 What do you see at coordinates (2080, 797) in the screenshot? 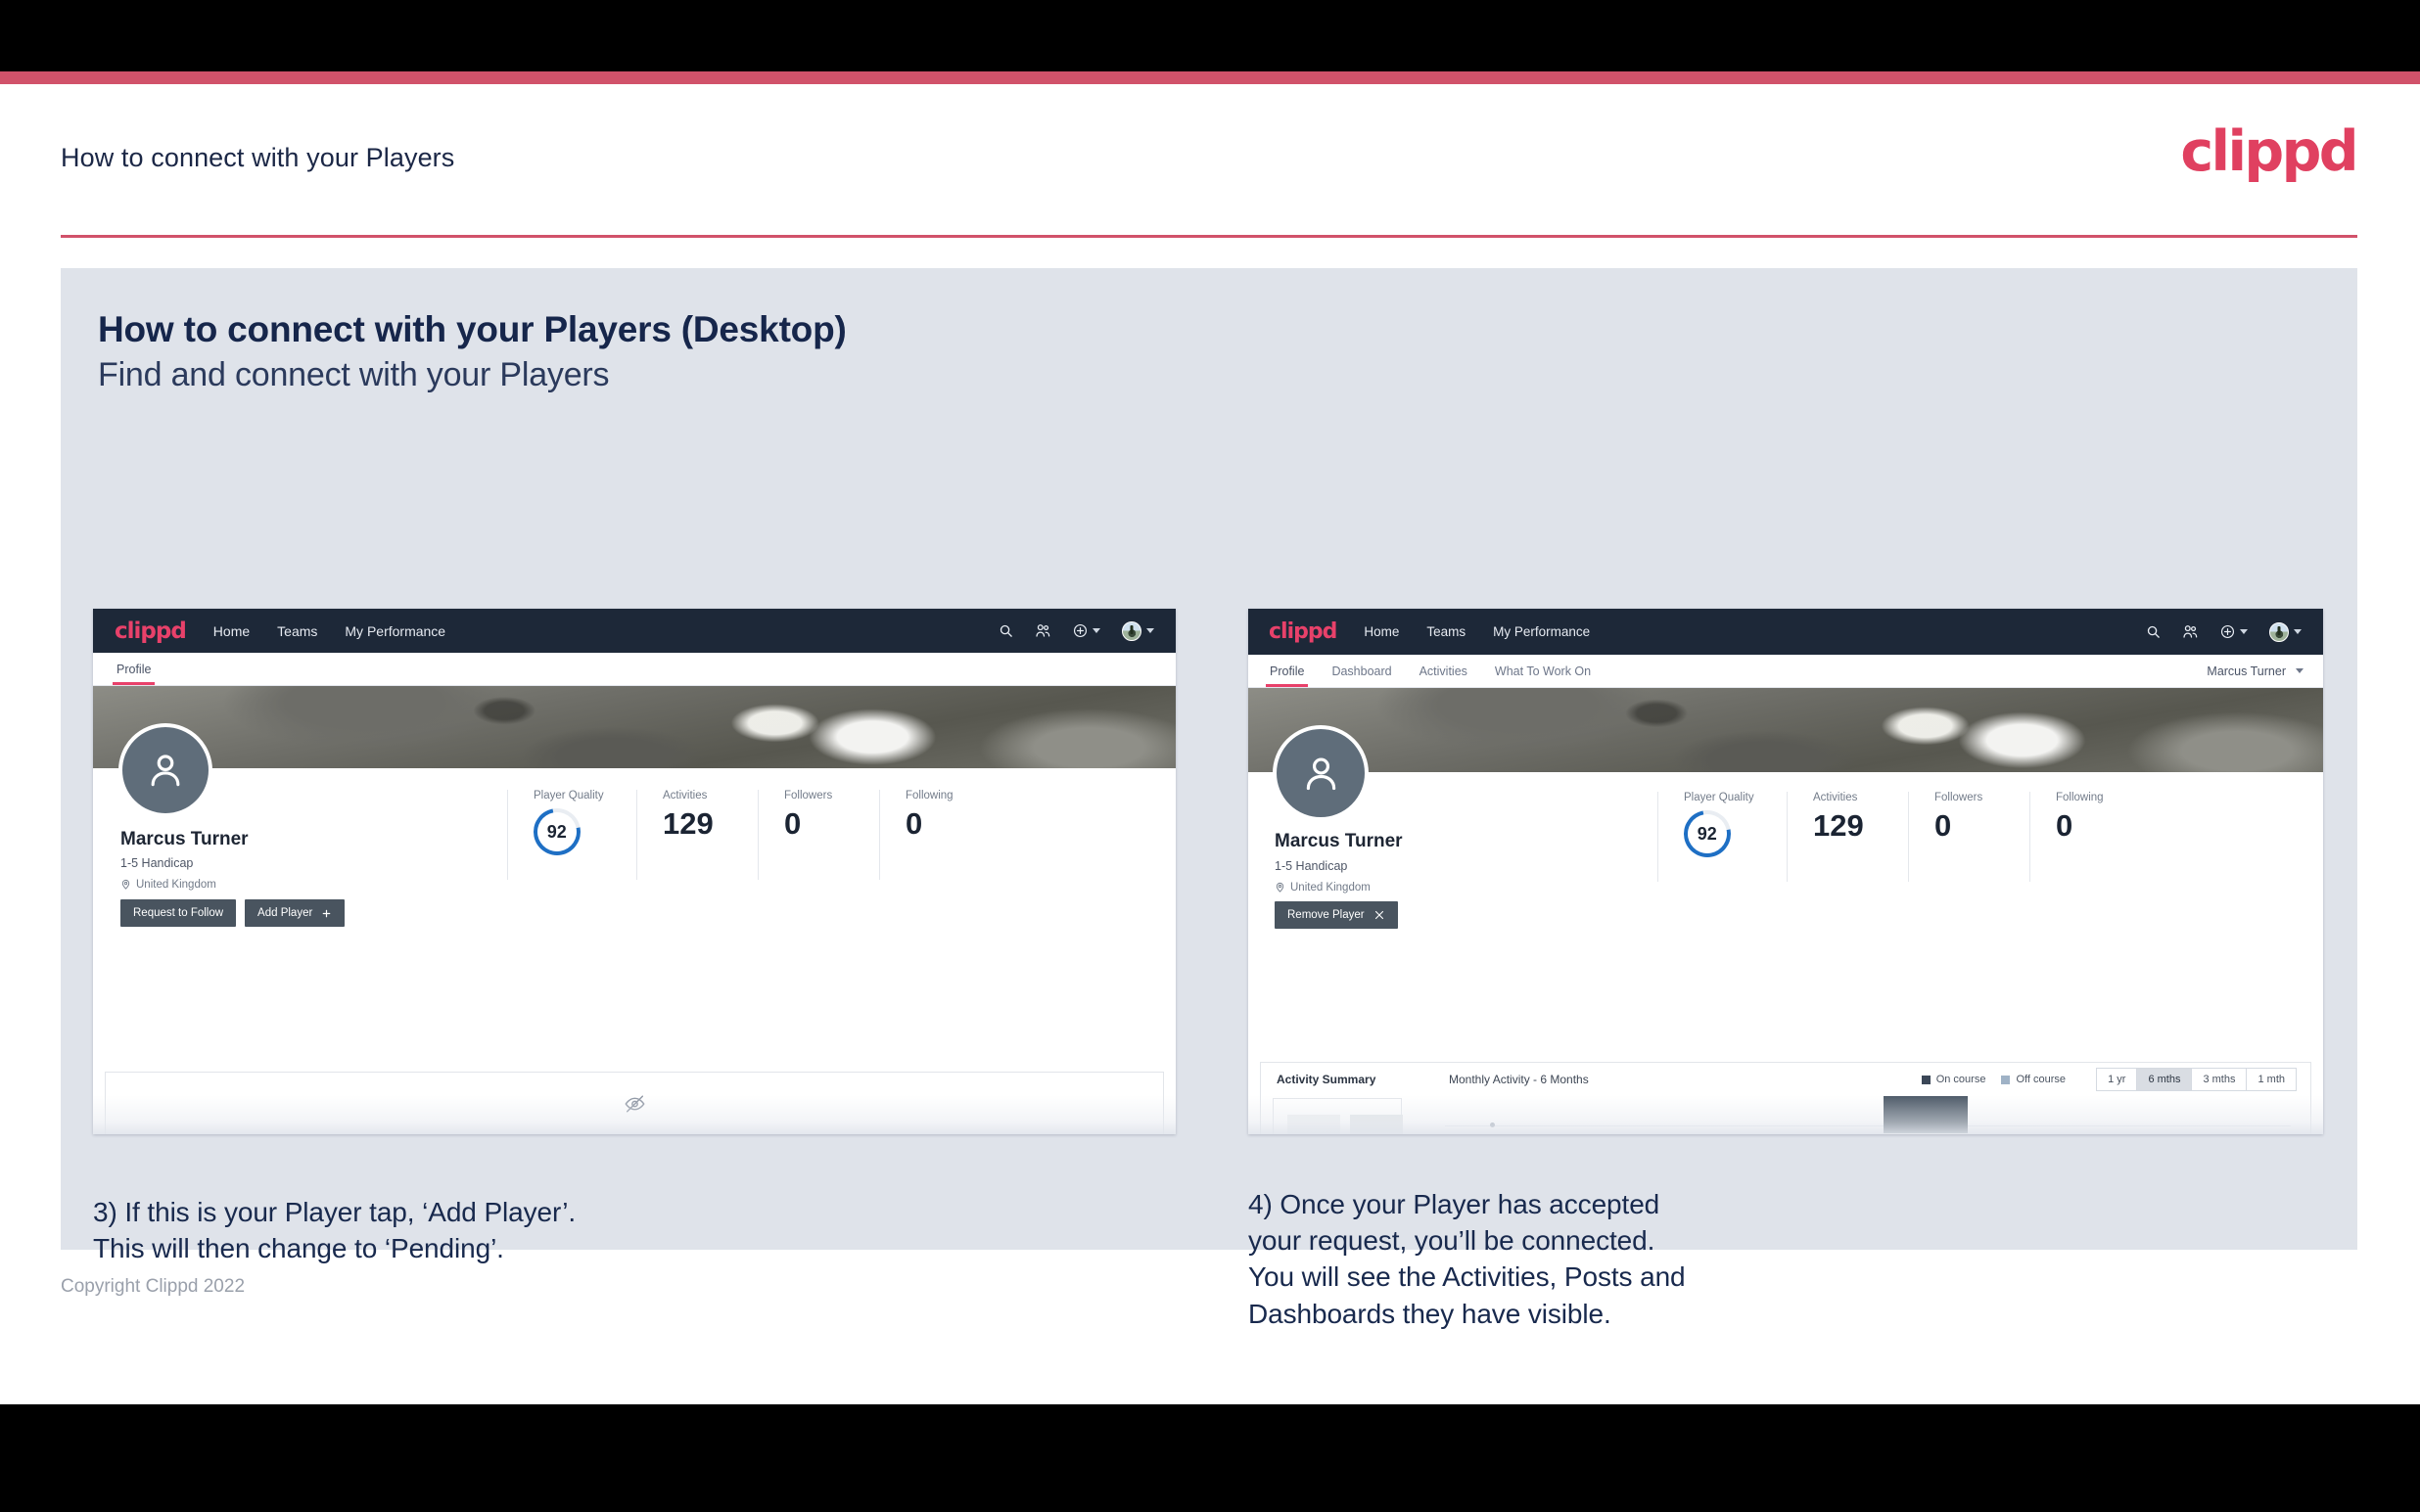
I see `stat-label: Following` at bounding box center [2080, 797].